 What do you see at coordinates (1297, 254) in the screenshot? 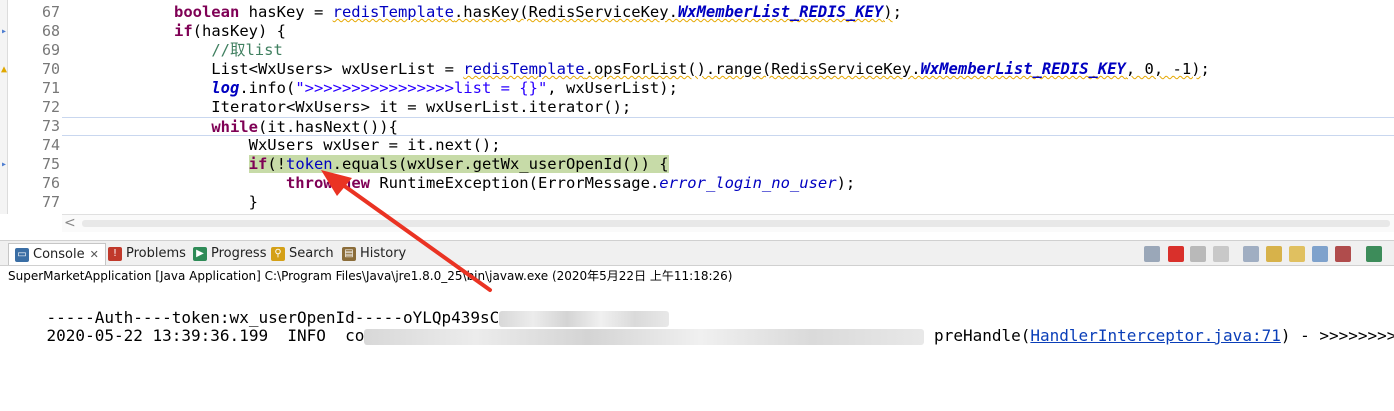
I see `word-wrap-icon` at bounding box center [1297, 254].